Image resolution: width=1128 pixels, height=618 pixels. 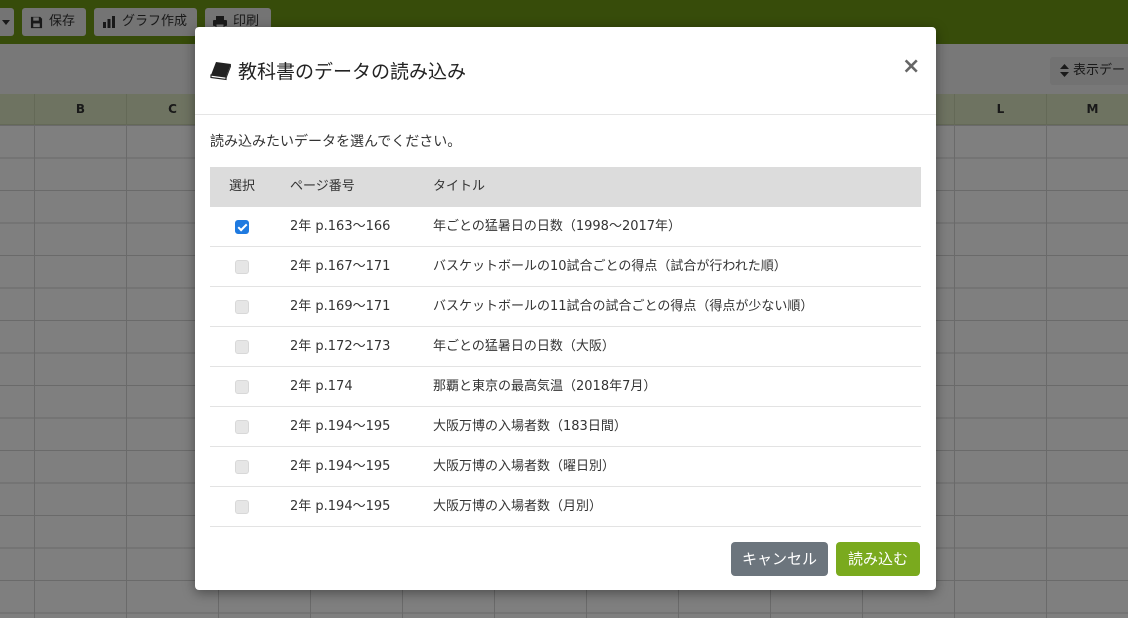 What do you see at coordinates (340, 266) in the screenshot?
I see `row-page-number: 2年 p.167〜171` at bounding box center [340, 266].